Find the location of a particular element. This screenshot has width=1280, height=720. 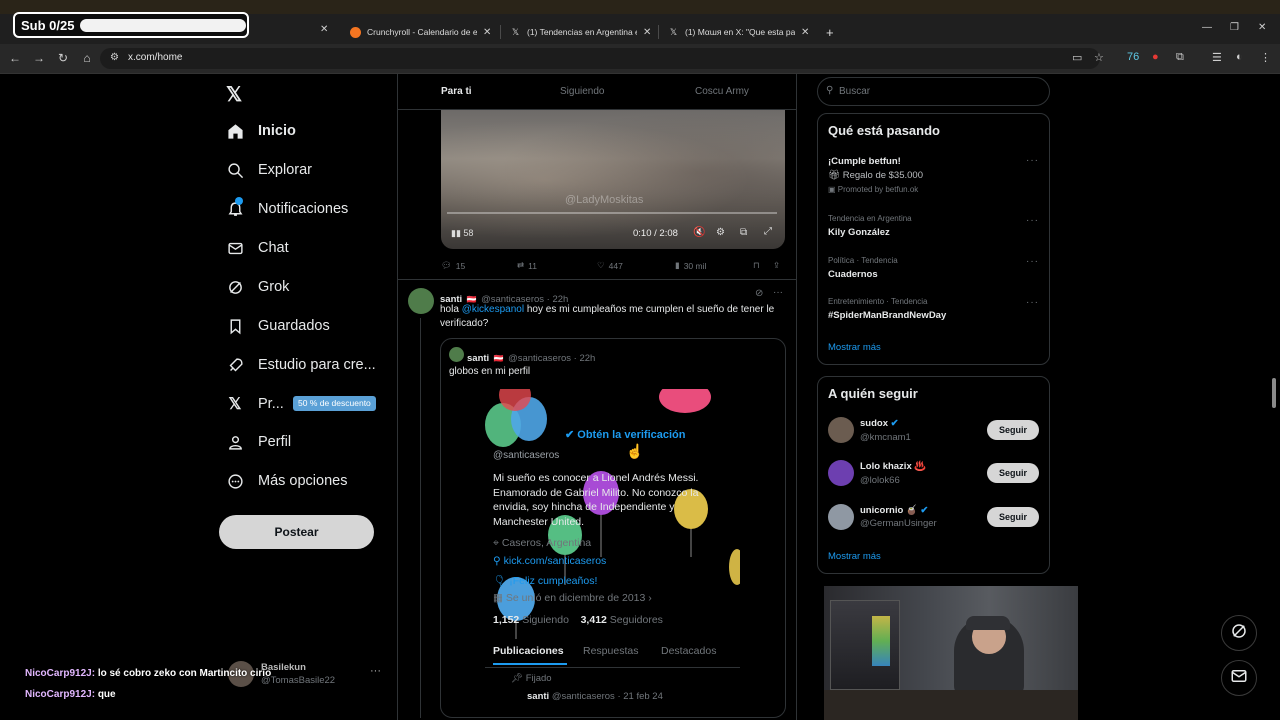

profile-tab-highlights: Destacados is located at coordinates (688, 651).